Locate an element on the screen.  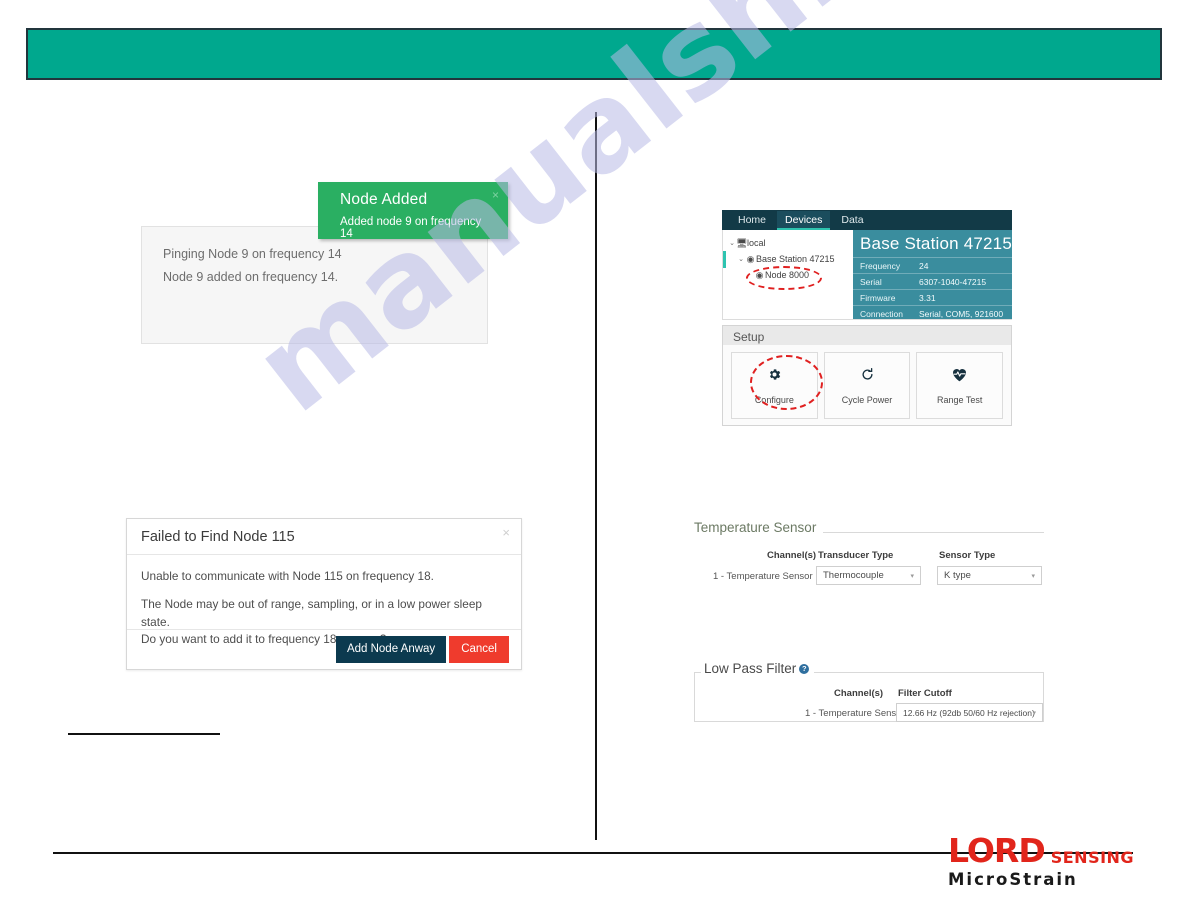
tab-data: Data is located at coordinates (852, 220).